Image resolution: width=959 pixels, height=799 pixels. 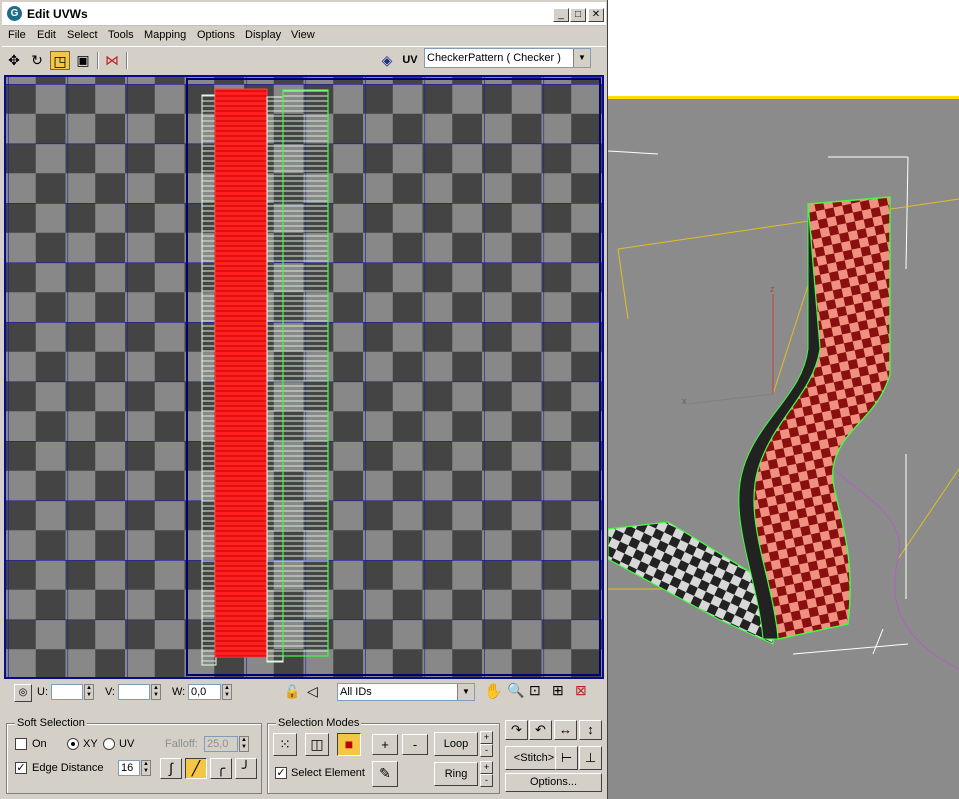 I want to click on menu-file: File, so click(x=17, y=35).